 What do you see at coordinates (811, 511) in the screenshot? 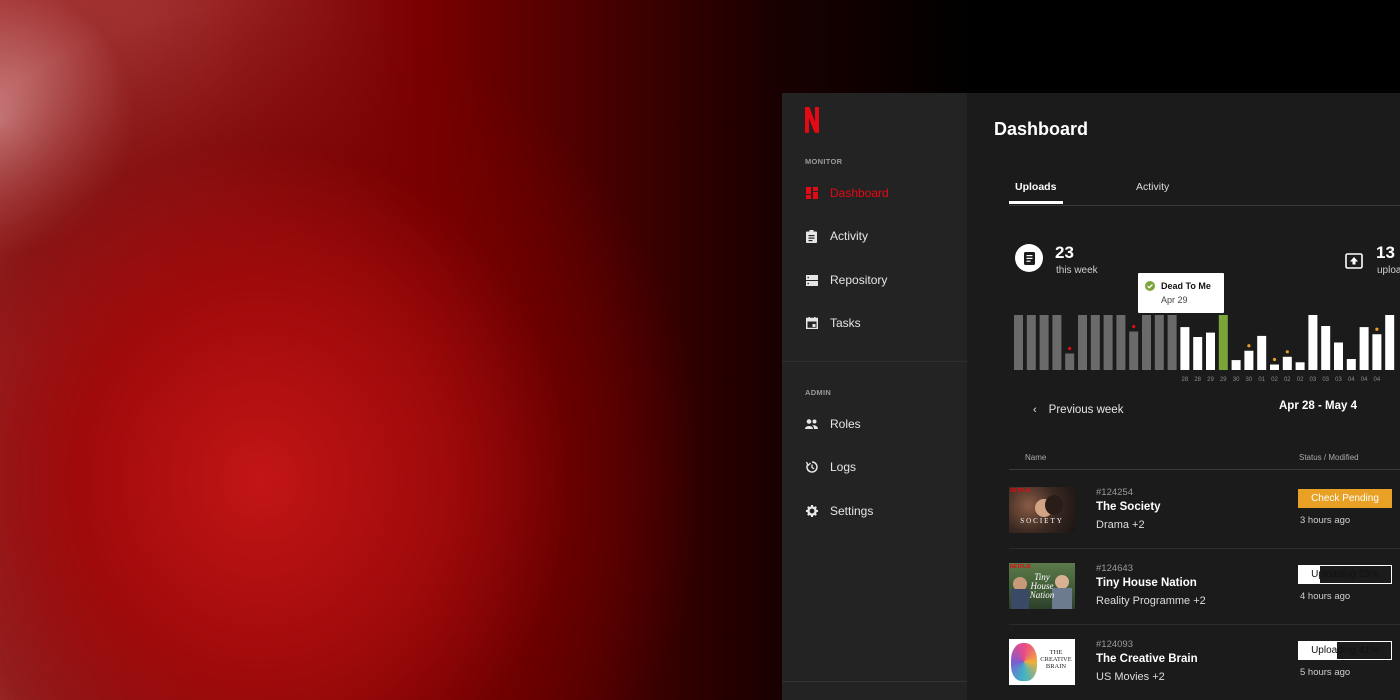
I see `gear-icon` at bounding box center [811, 511].